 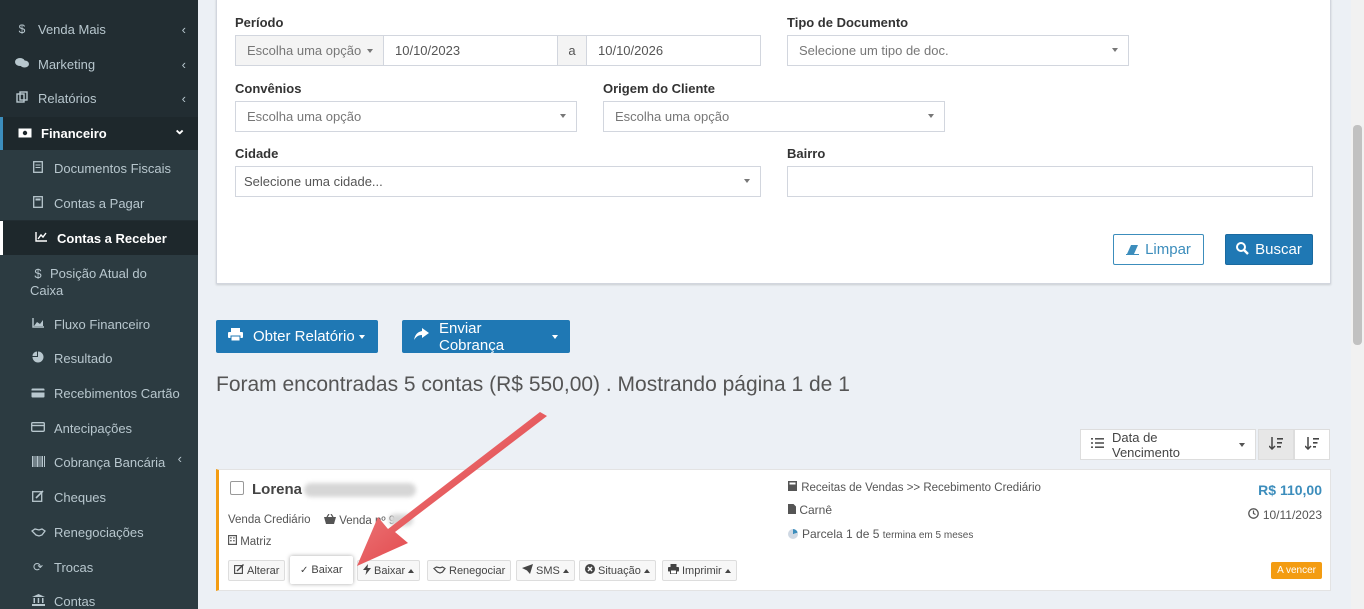 I want to click on baixar-button: ✓ Baixar, so click(x=321, y=570).